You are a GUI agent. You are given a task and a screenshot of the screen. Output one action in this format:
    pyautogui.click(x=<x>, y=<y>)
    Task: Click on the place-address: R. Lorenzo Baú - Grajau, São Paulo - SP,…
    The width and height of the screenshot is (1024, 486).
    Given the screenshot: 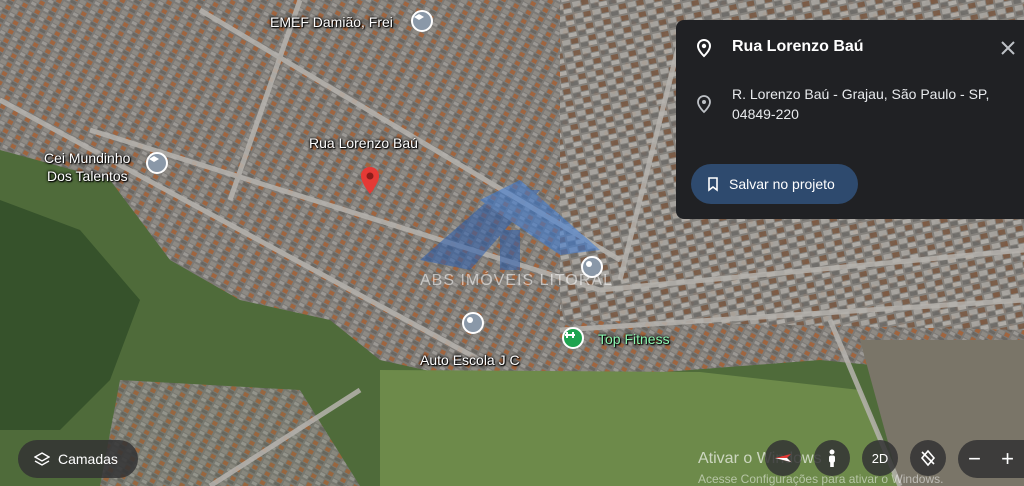 What is the action you would take?
    pyautogui.click(x=861, y=104)
    